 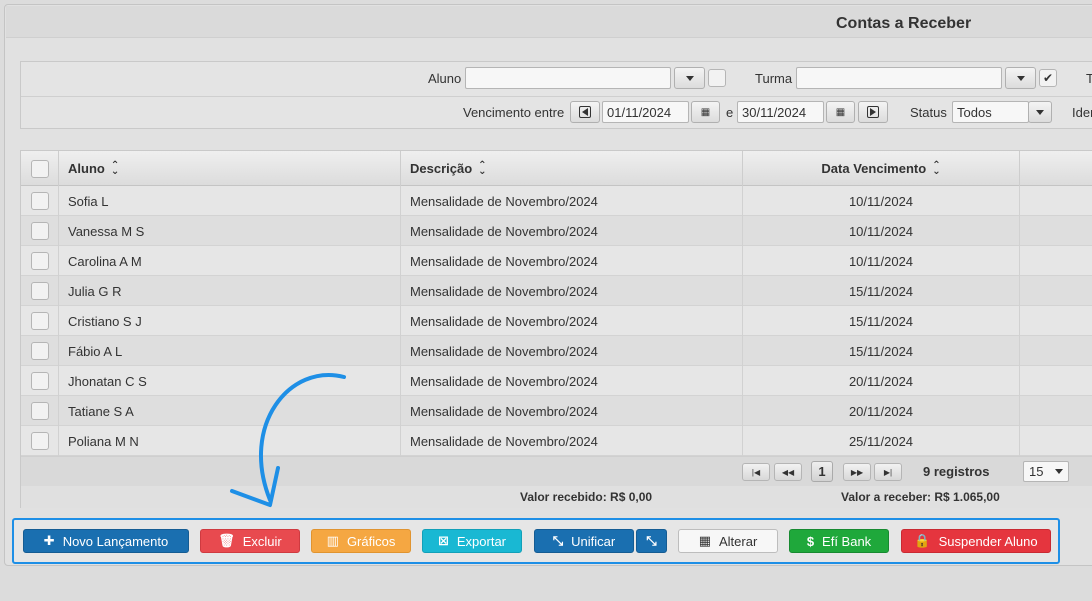 I want to click on next-page-button: ▶▶, so click(x=857, y=472).